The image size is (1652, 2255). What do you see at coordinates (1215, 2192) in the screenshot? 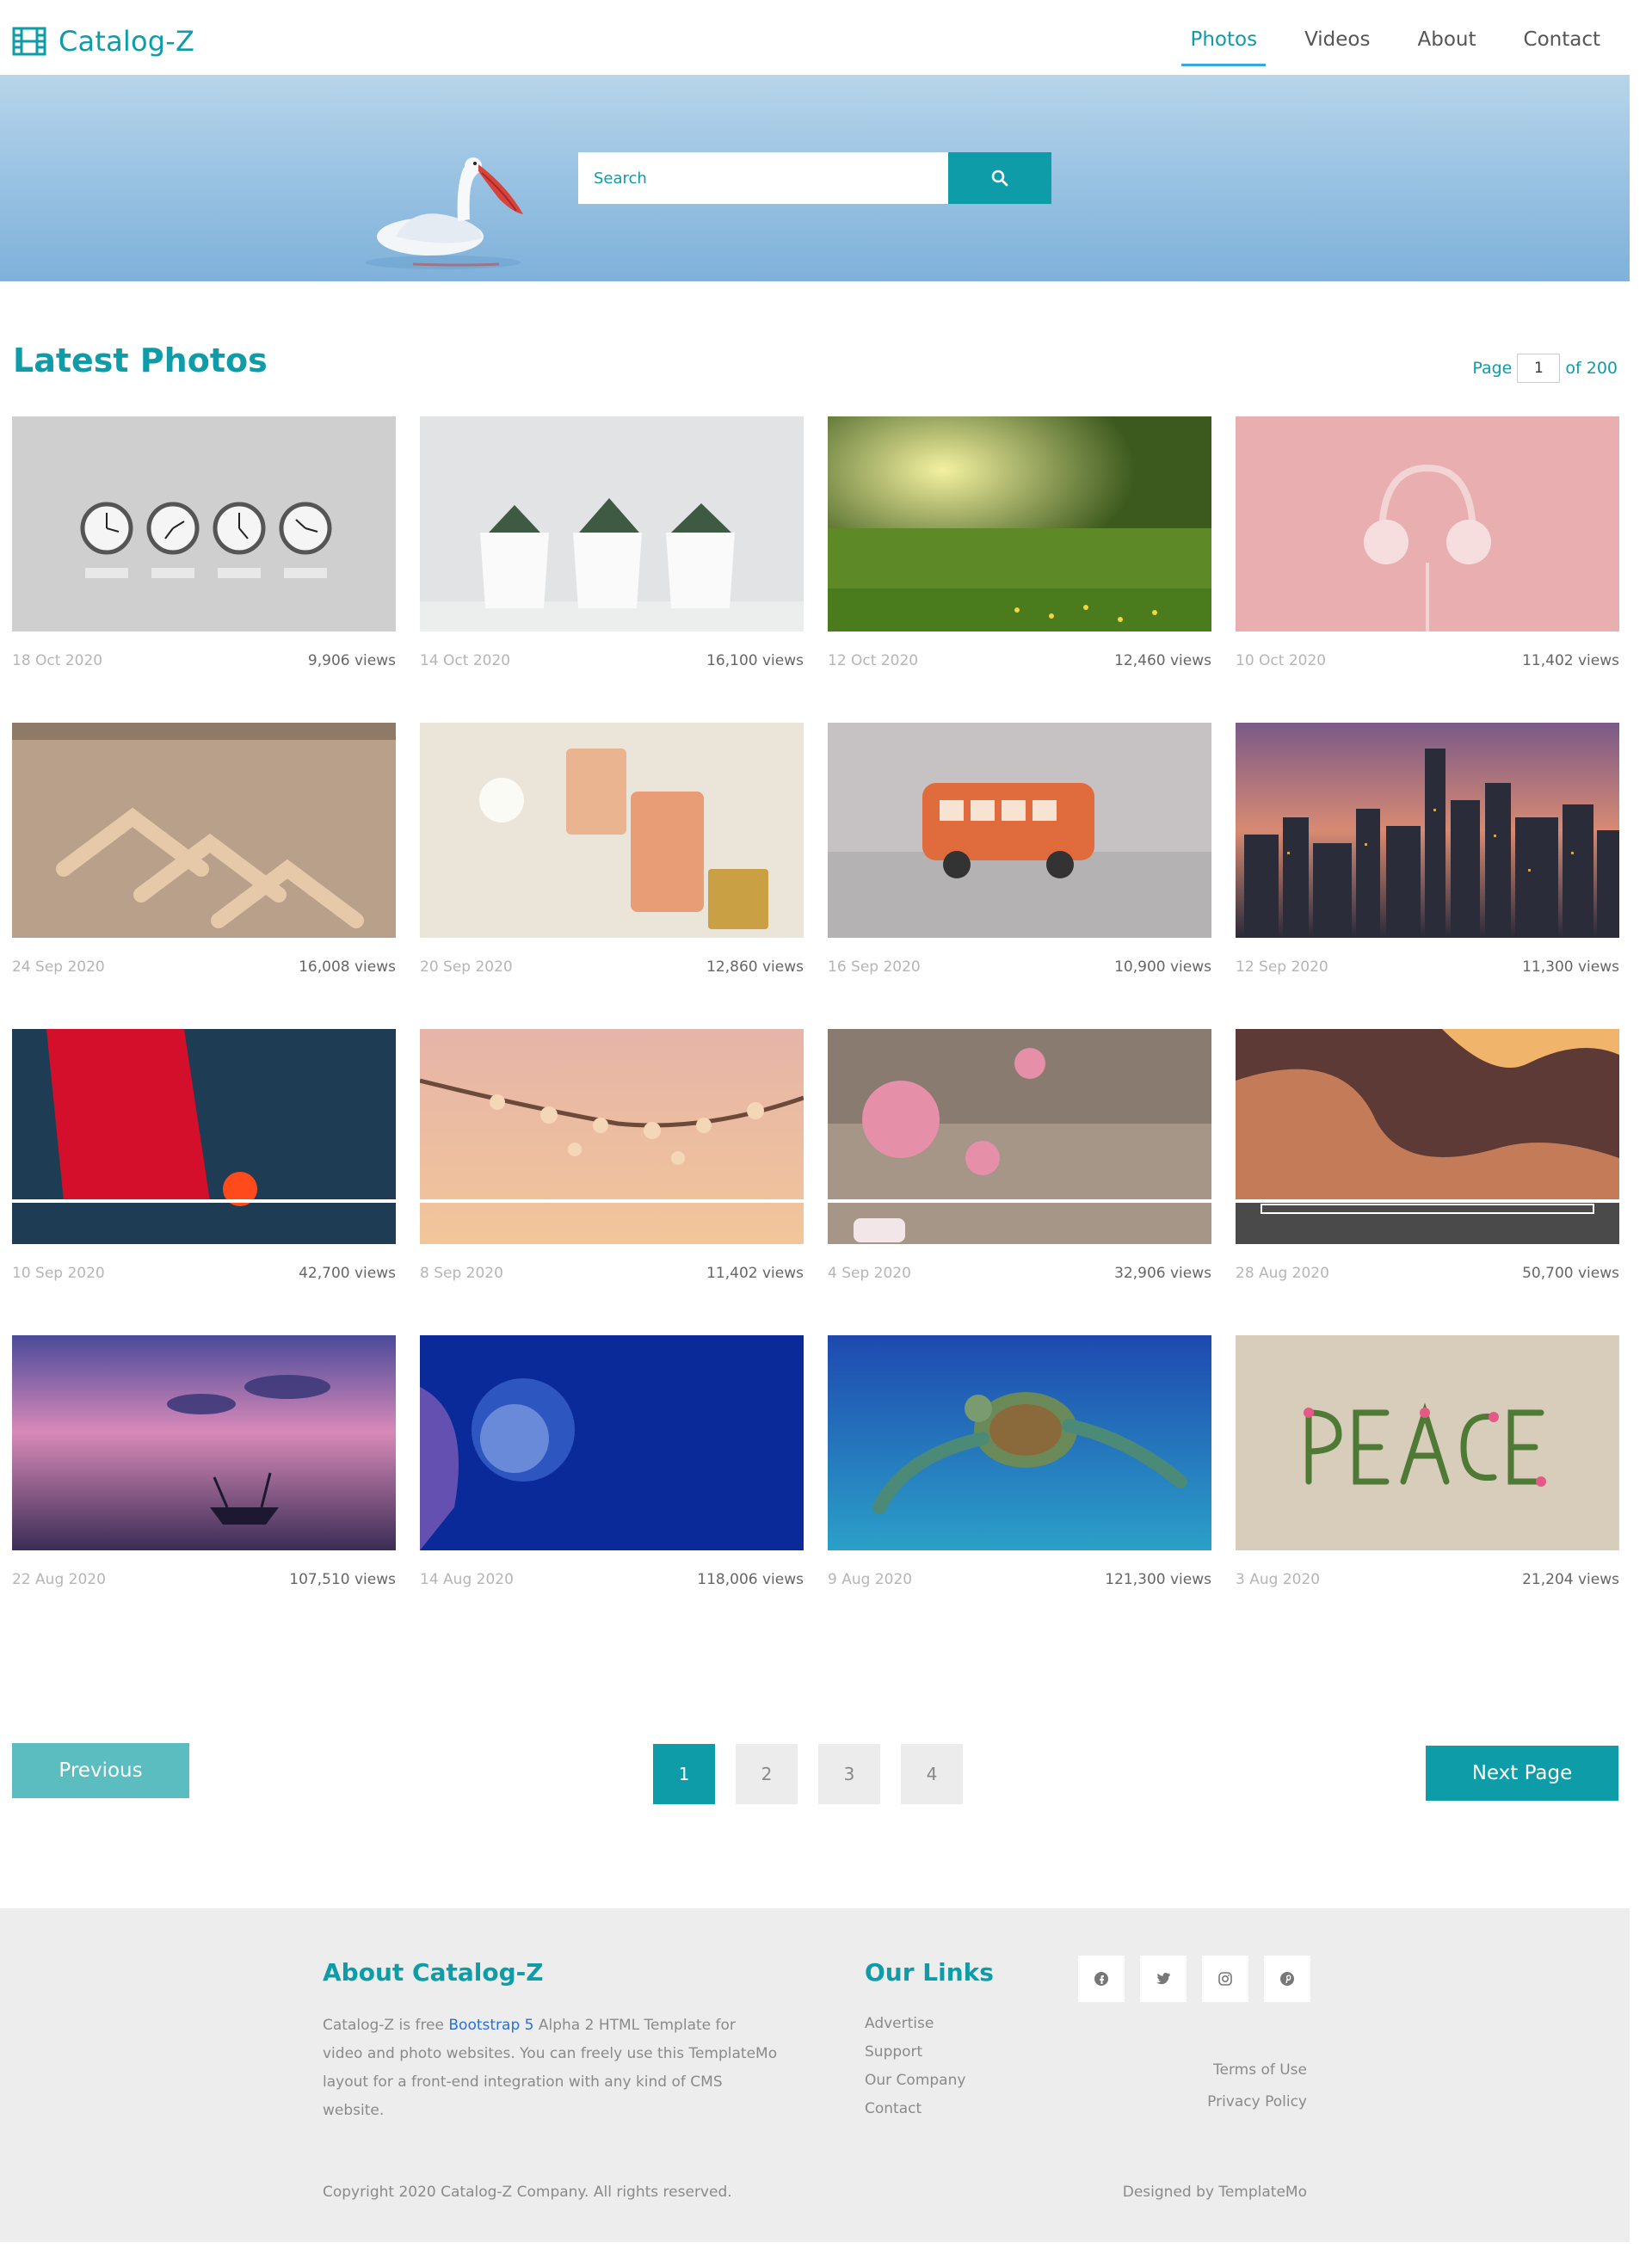
I see `designed-by-text: Designed by TemplateMo` at bounding box center [1215, 2192].